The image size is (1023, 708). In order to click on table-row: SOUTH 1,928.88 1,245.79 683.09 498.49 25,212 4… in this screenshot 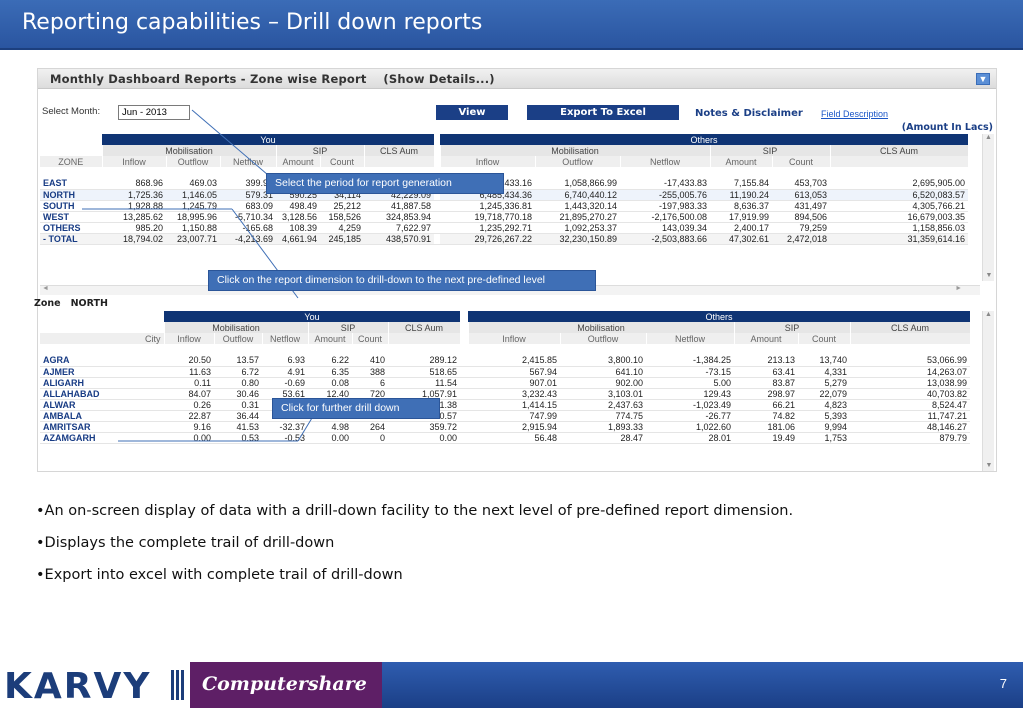, I will do `click(504, 206)`.